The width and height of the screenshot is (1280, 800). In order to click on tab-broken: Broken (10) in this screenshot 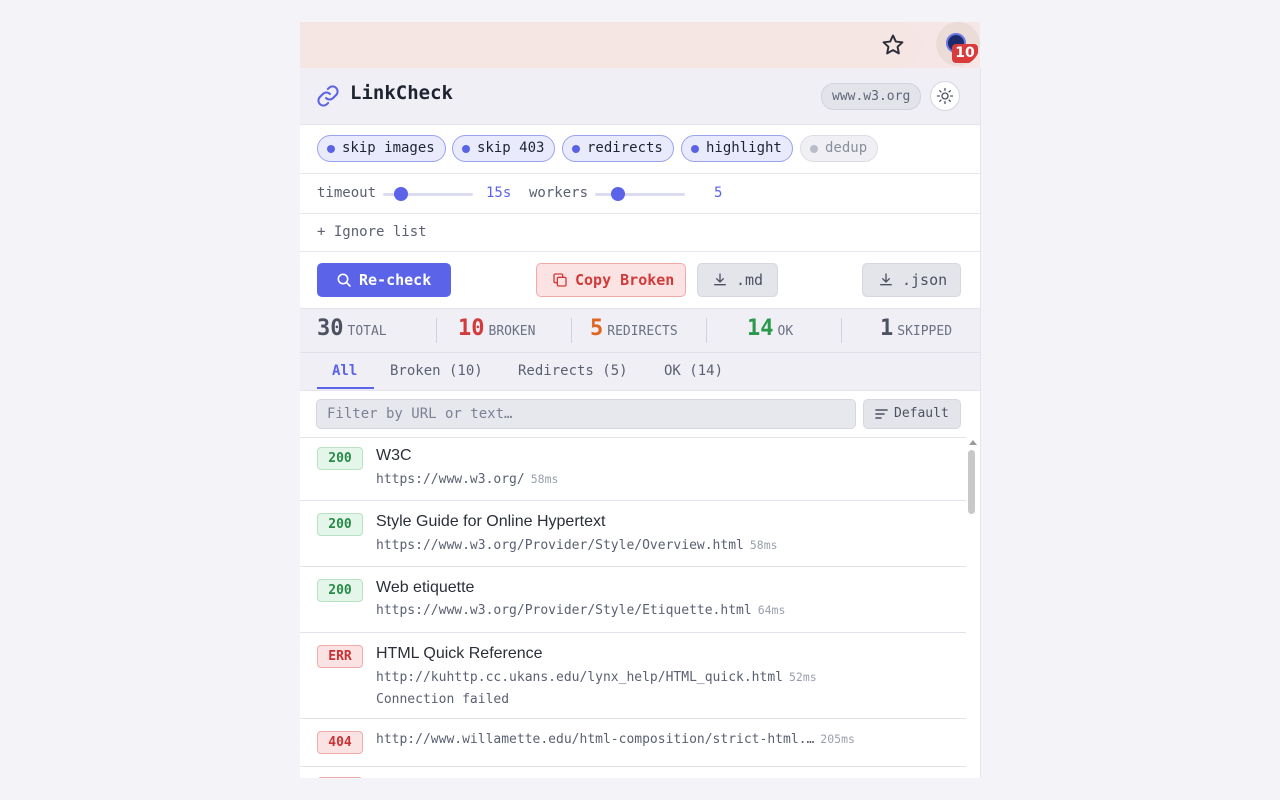, I will do `click(436, 371)`.